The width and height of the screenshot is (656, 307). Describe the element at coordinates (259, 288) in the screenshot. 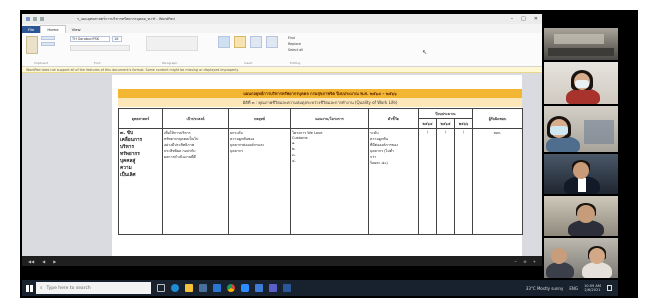

I see `wordpad-icon` at that location.